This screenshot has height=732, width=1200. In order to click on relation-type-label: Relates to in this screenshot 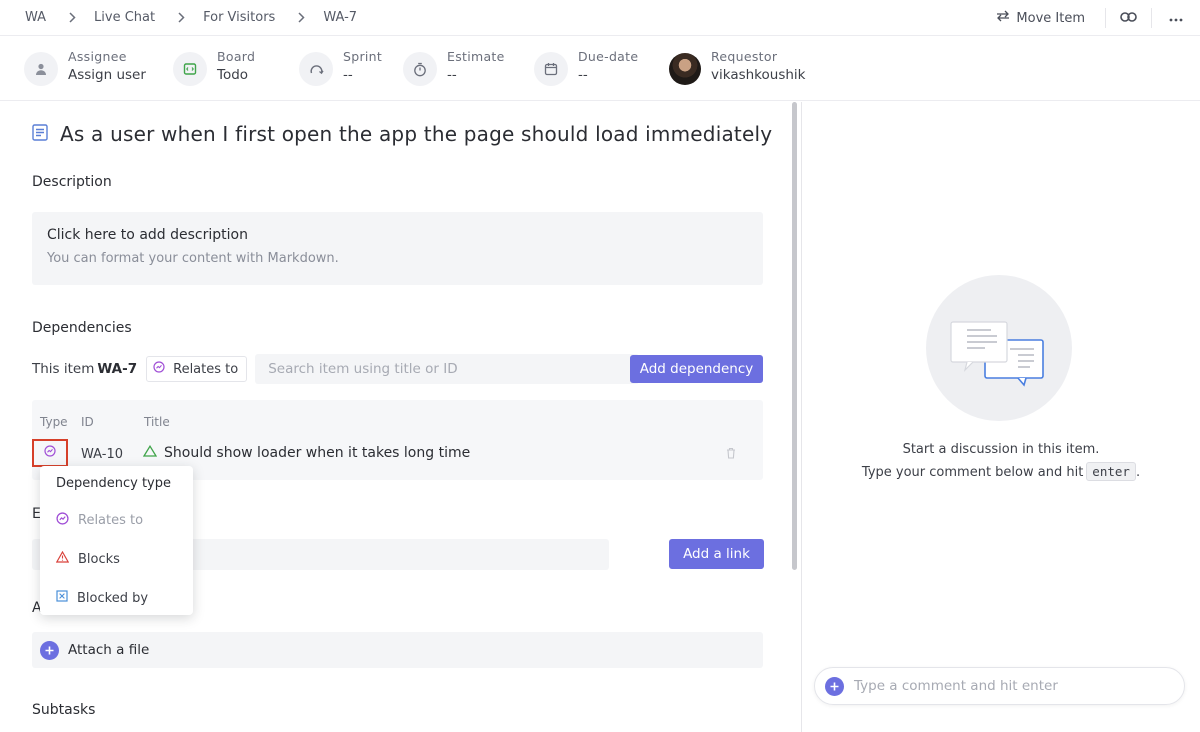, I will do `click(206, 369)`.